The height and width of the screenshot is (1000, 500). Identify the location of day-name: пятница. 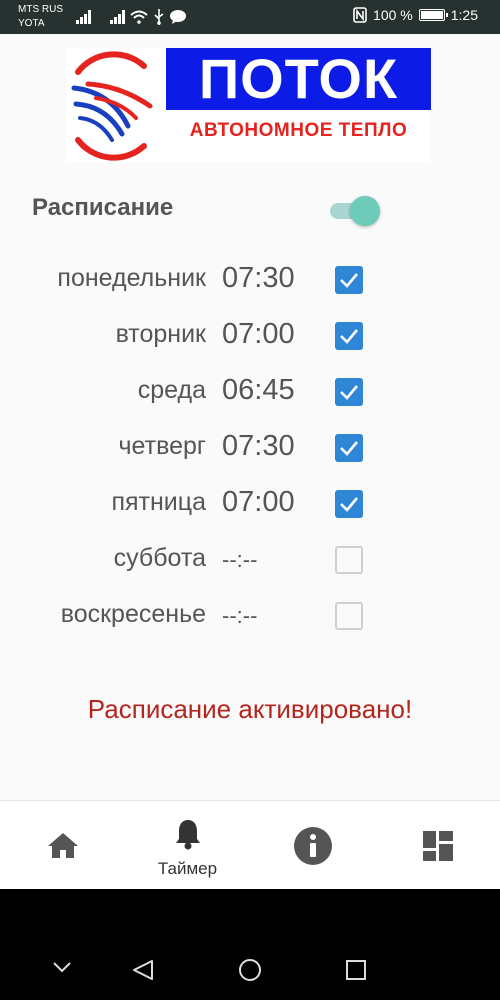
(158, 502).